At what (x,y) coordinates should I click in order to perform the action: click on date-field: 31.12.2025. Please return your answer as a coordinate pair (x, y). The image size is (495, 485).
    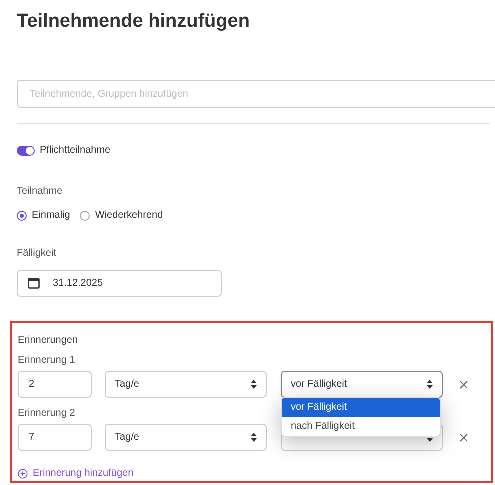
    Looking at the image, I should click on (119, 283).